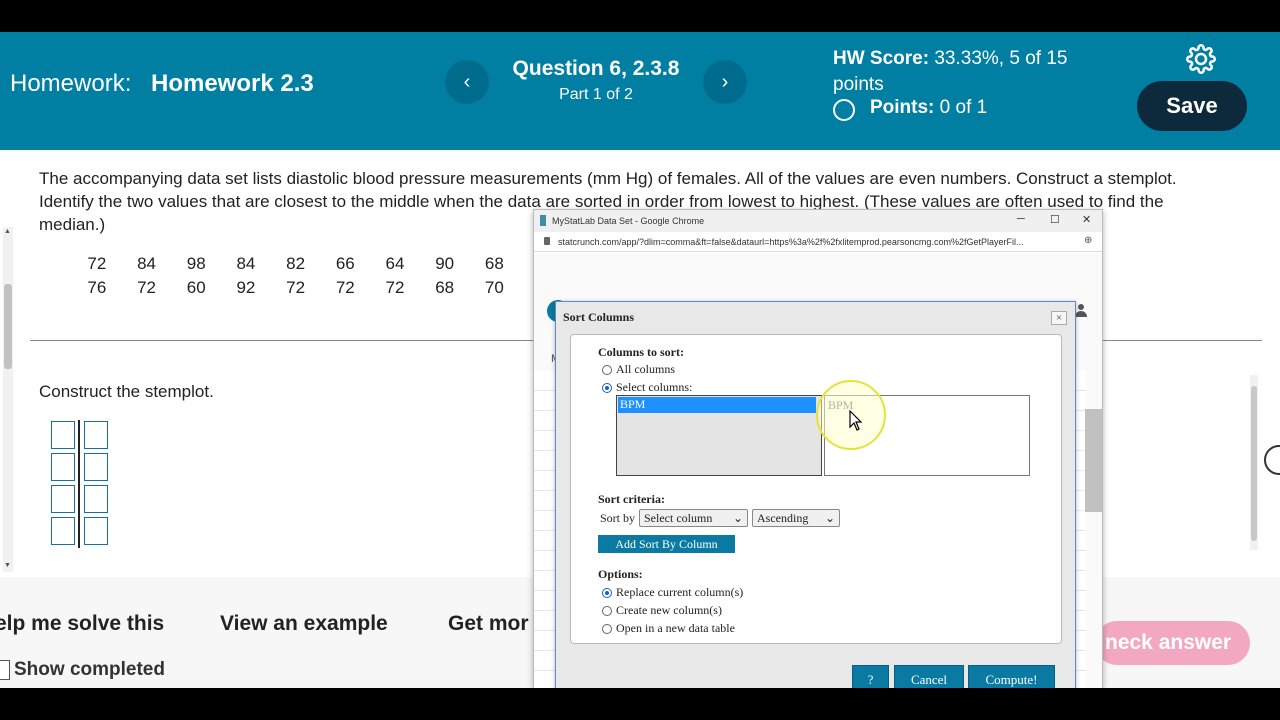 This screenshot has width=1280, height=720. I want to click on open-new-table-label: Open in a new data table, so click(675, 628).